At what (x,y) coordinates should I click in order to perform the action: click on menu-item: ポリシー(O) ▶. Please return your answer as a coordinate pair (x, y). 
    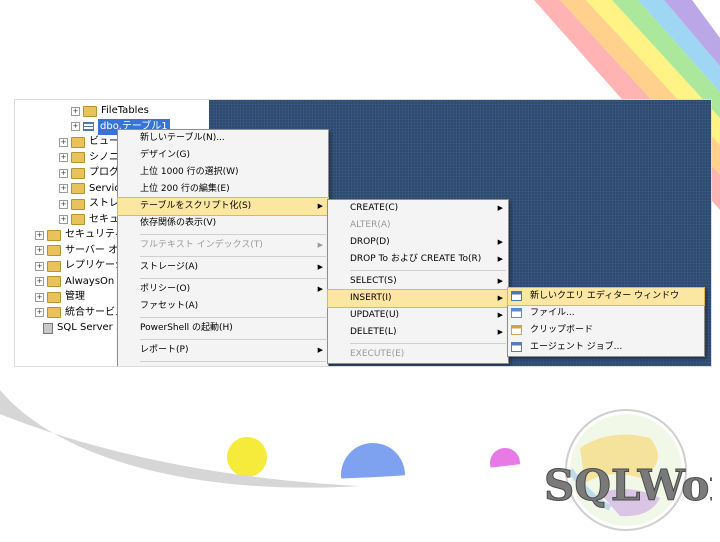
    Looking at the image, I should click on (223, 289).